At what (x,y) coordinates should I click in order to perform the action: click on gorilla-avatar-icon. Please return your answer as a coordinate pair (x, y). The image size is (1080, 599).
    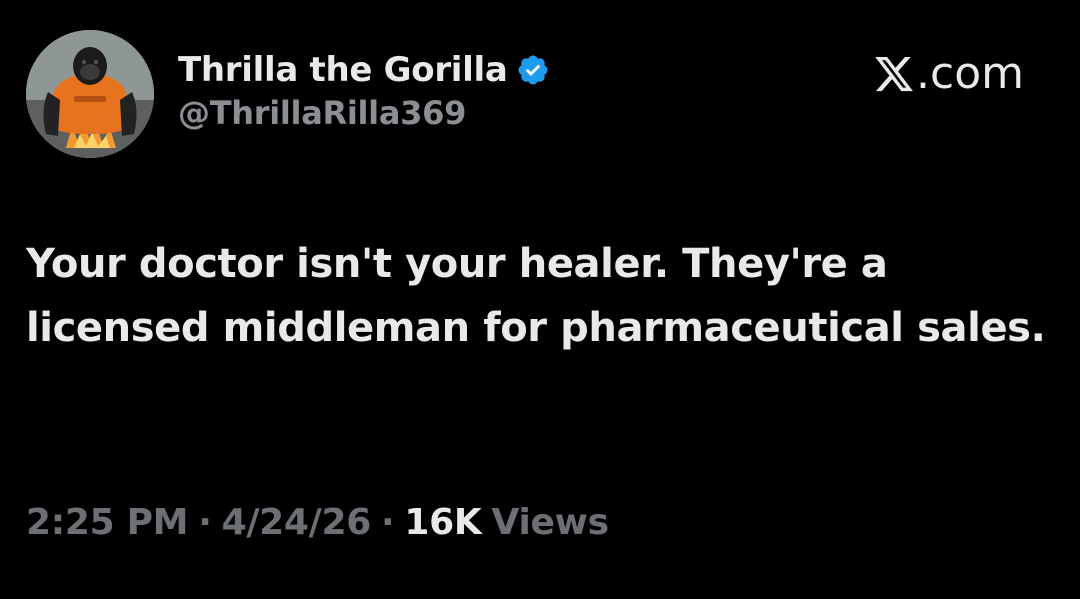
    Looking at the image, I should click on (90, 94).